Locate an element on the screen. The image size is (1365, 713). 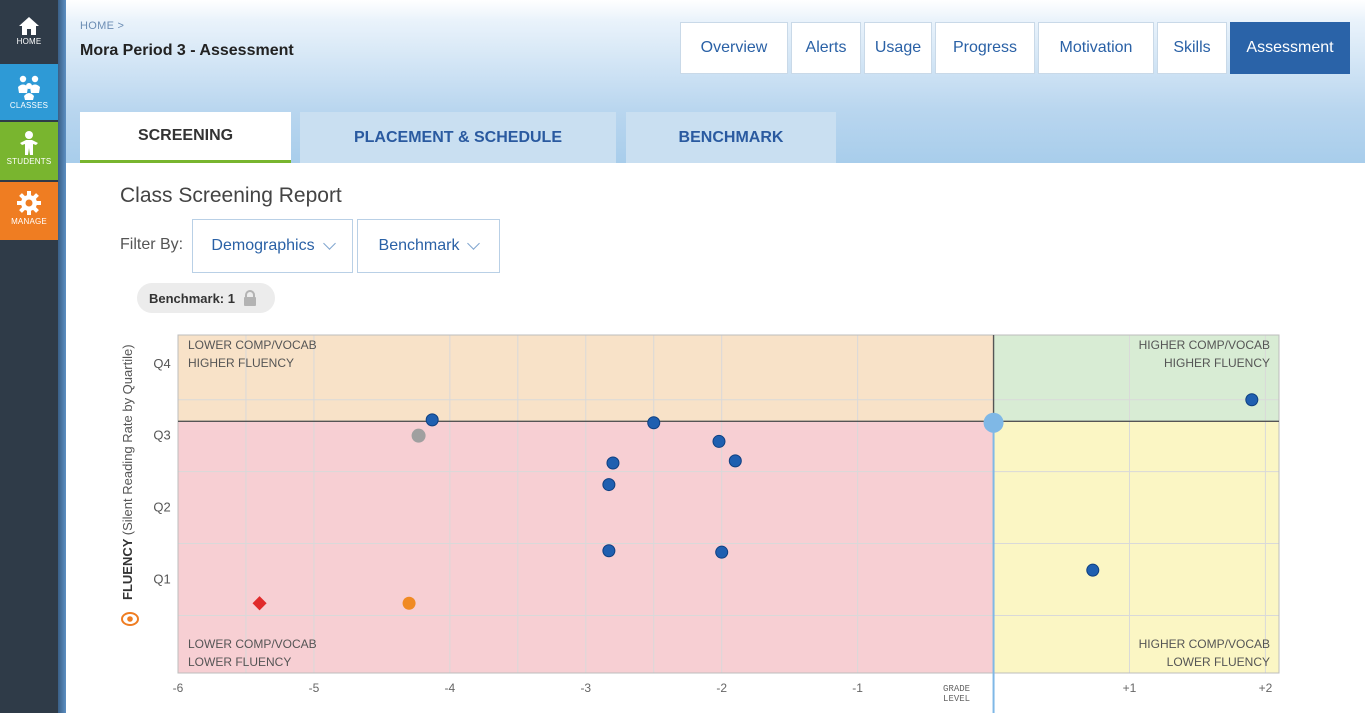
grade-level-marker is located at coordinates (993, 422).